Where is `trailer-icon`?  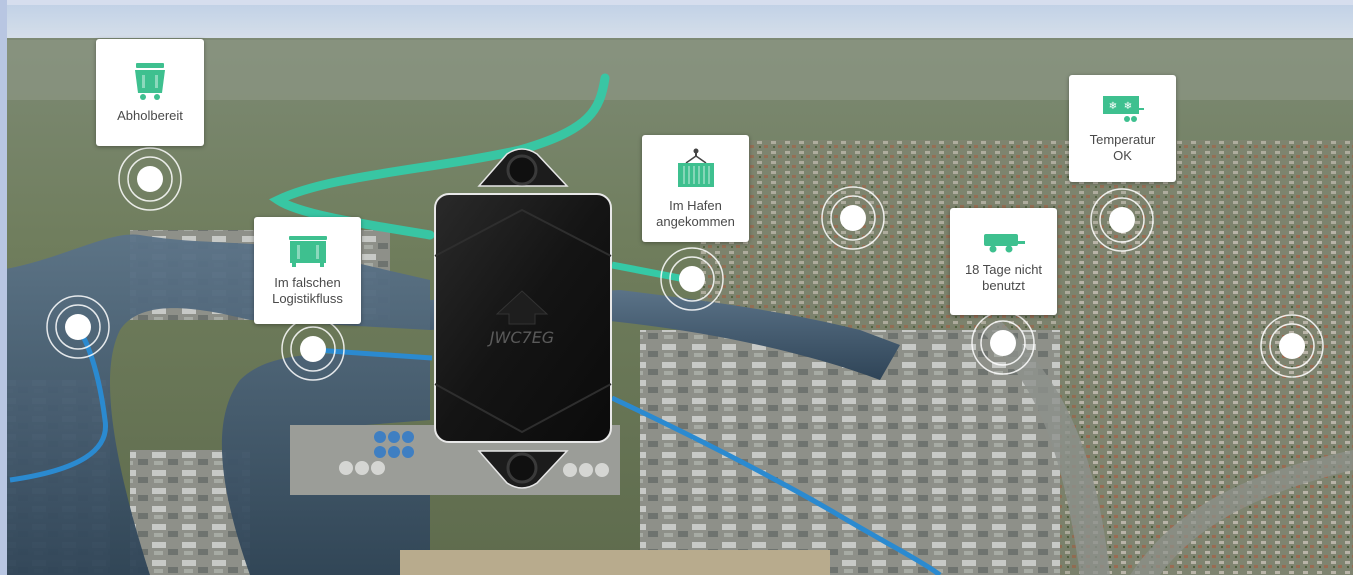
trailer-icon is located at coordinates (1004, 243).